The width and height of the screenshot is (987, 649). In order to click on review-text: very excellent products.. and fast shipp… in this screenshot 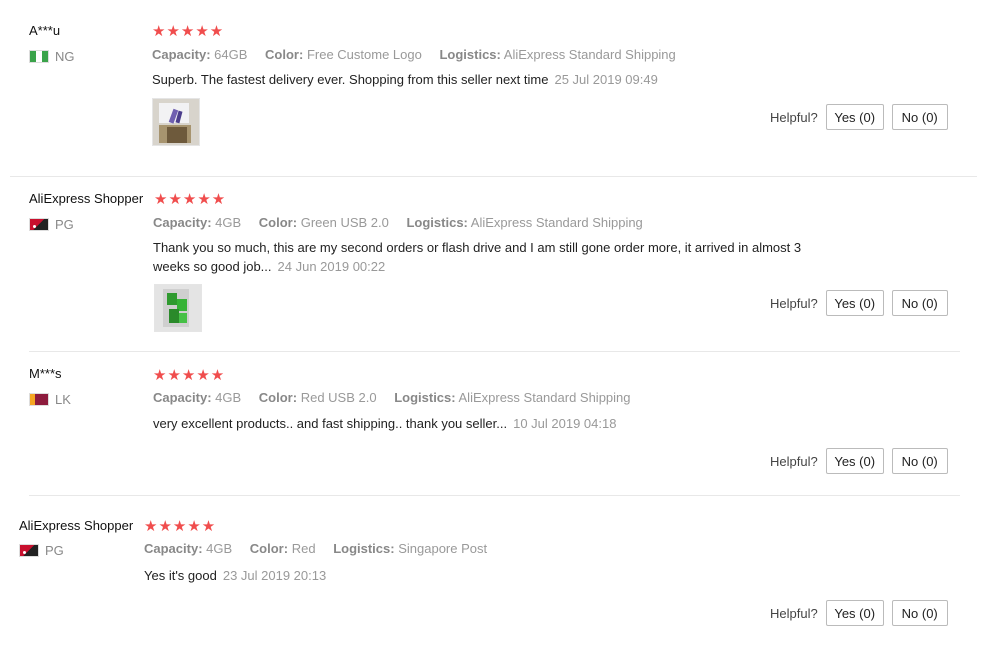, I will do `click(330, 423)`.